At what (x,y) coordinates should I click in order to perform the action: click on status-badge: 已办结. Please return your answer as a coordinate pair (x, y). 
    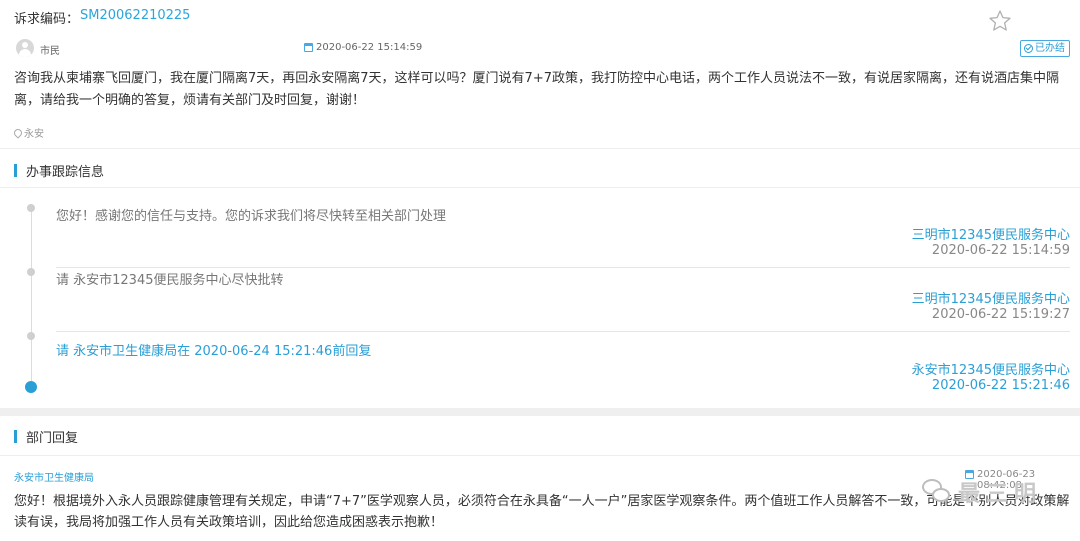
    Looking at the image, I should click on (1045, 48).